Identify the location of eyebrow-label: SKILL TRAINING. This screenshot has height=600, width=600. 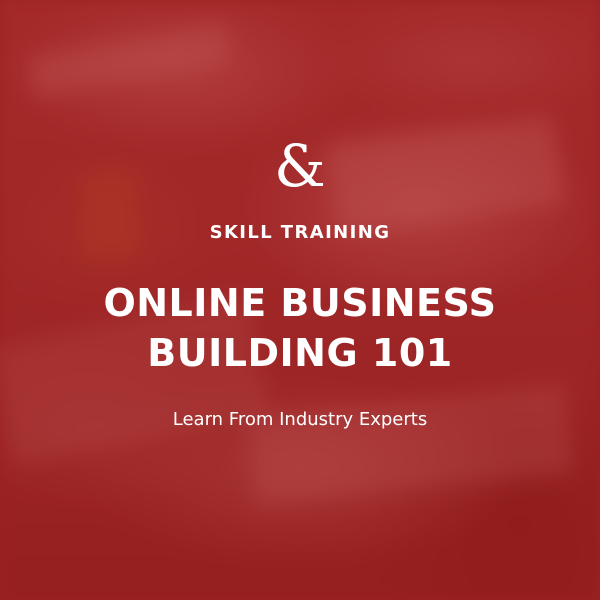
(300, 232).